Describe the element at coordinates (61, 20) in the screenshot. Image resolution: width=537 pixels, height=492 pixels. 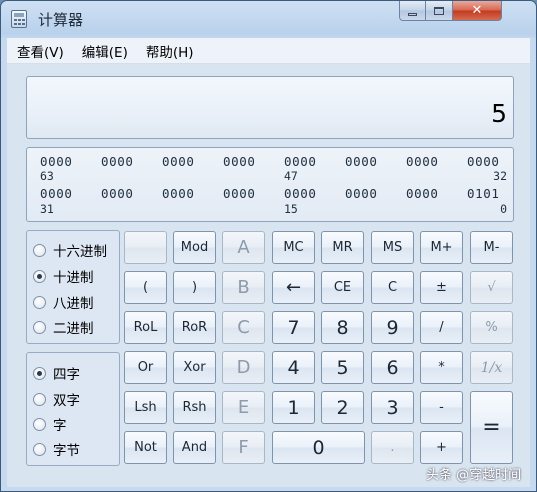
I see `window-title: 计算器` at that location.